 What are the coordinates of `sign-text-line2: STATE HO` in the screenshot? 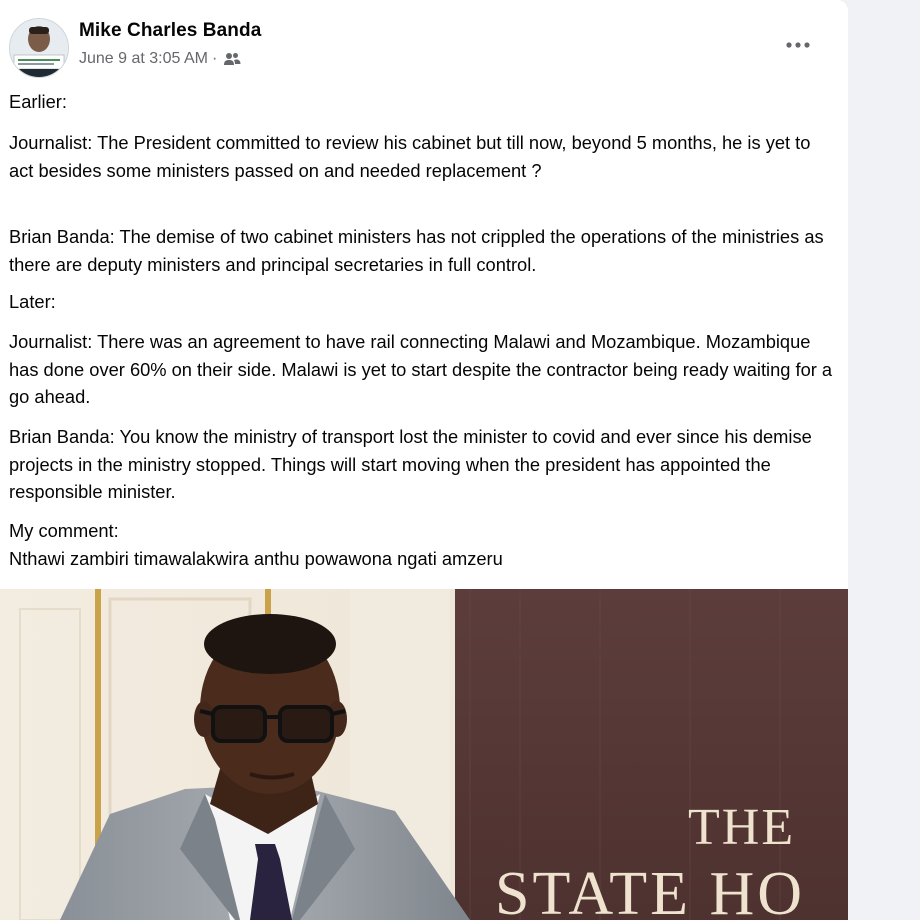 It's located at (650, 890).